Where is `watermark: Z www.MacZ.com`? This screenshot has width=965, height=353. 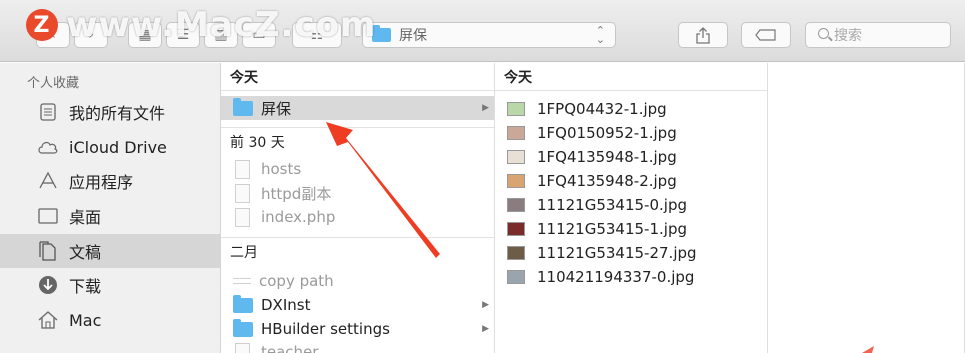
watermark: Z www.MacZ.com is located at coordinates (201, 25).